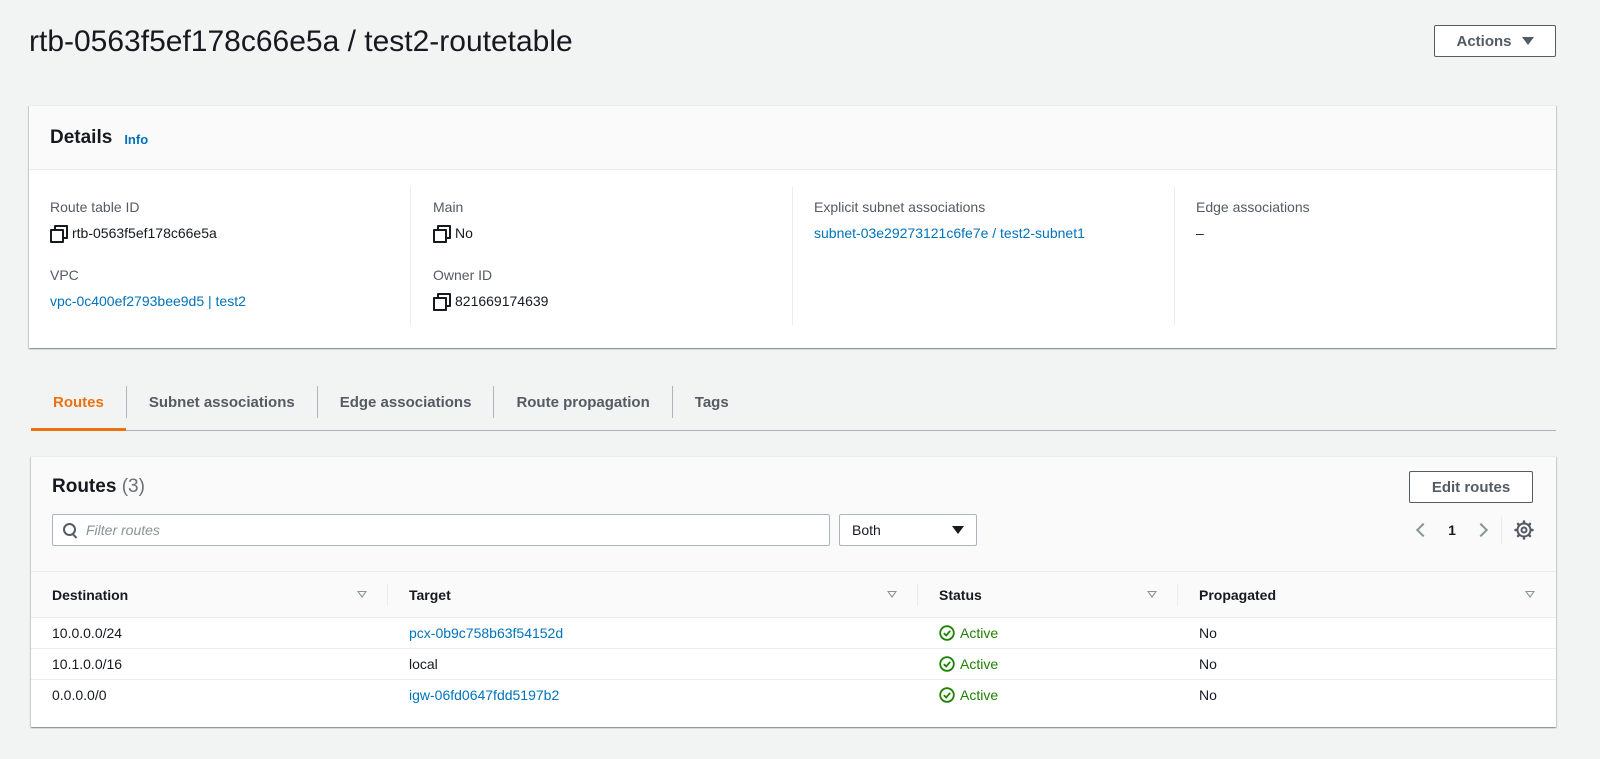  Describe the element at coordinates (484, 695) in the screenshot. I see `target-link: igw-06fd0647fdd5197b2` at that location.